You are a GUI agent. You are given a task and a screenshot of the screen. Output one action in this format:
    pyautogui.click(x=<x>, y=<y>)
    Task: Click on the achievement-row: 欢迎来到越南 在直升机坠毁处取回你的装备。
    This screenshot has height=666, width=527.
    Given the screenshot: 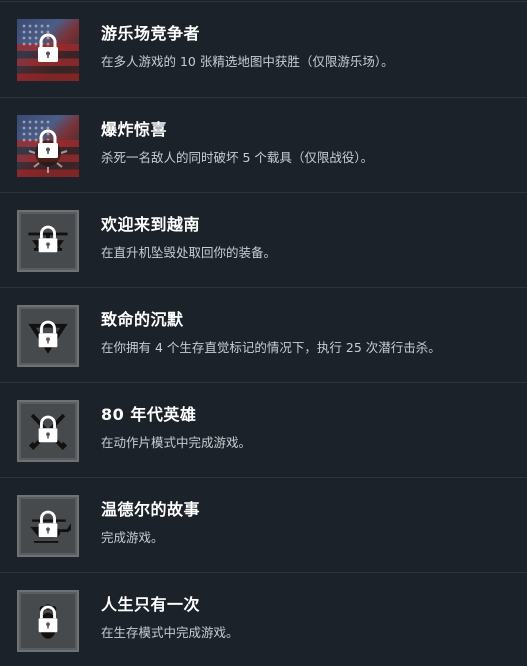 What is the action you would take?
    pyautogui.click(x=263, y=239)
    